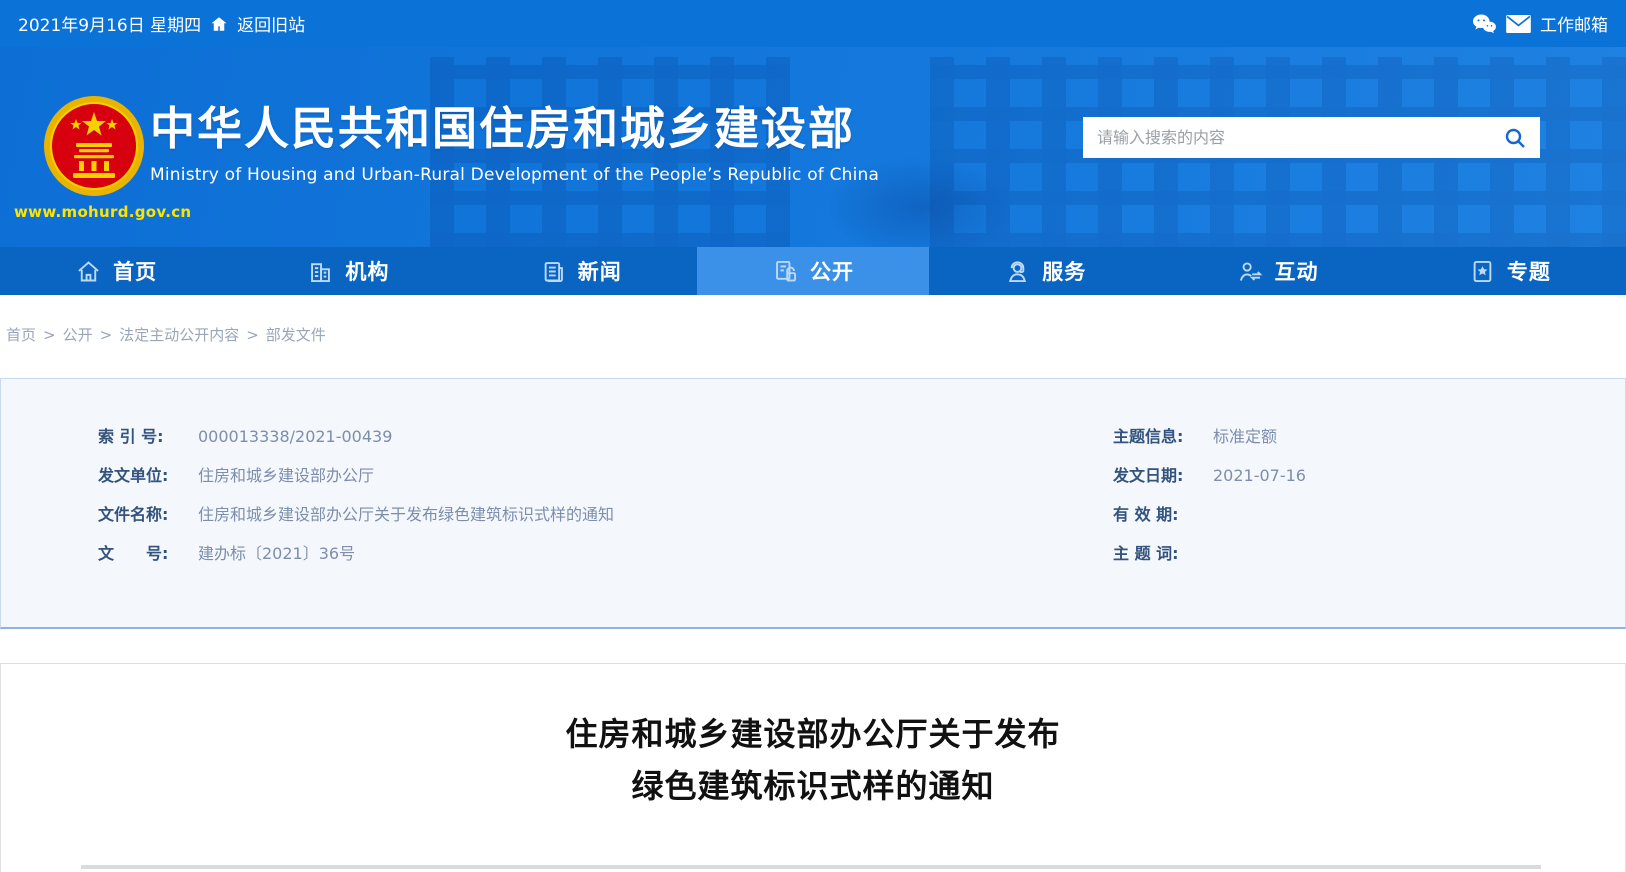 This screenshot has width=1626, height=872. Describe the element at coordinates (1245, 436) in the screenshot. I see `meta-value: 标准定额` at that location.